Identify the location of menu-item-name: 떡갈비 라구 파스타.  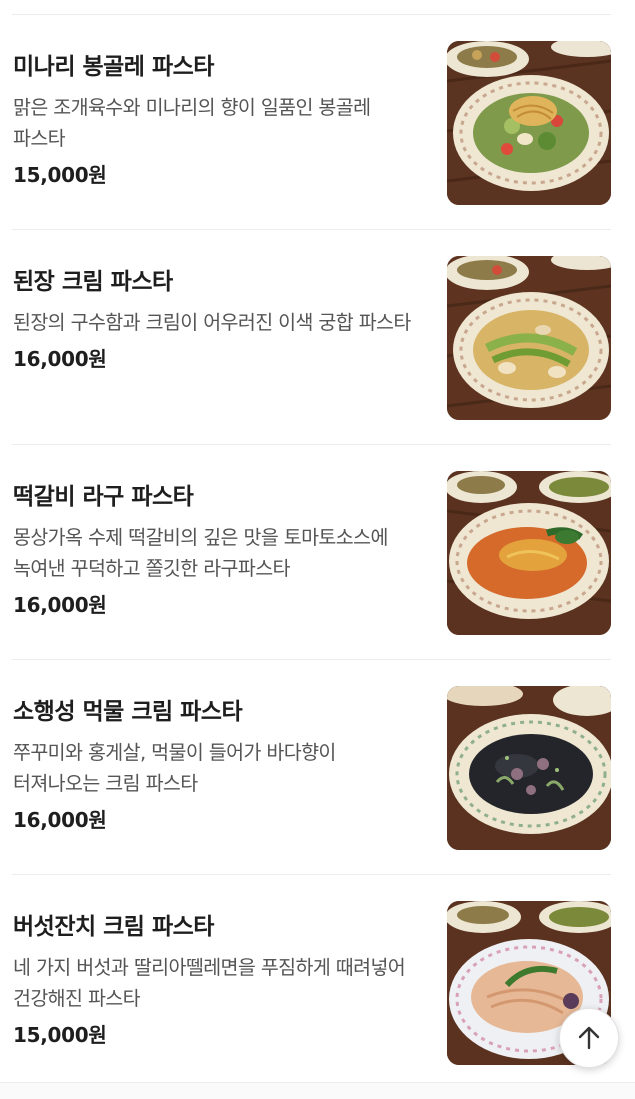
(103, 497).